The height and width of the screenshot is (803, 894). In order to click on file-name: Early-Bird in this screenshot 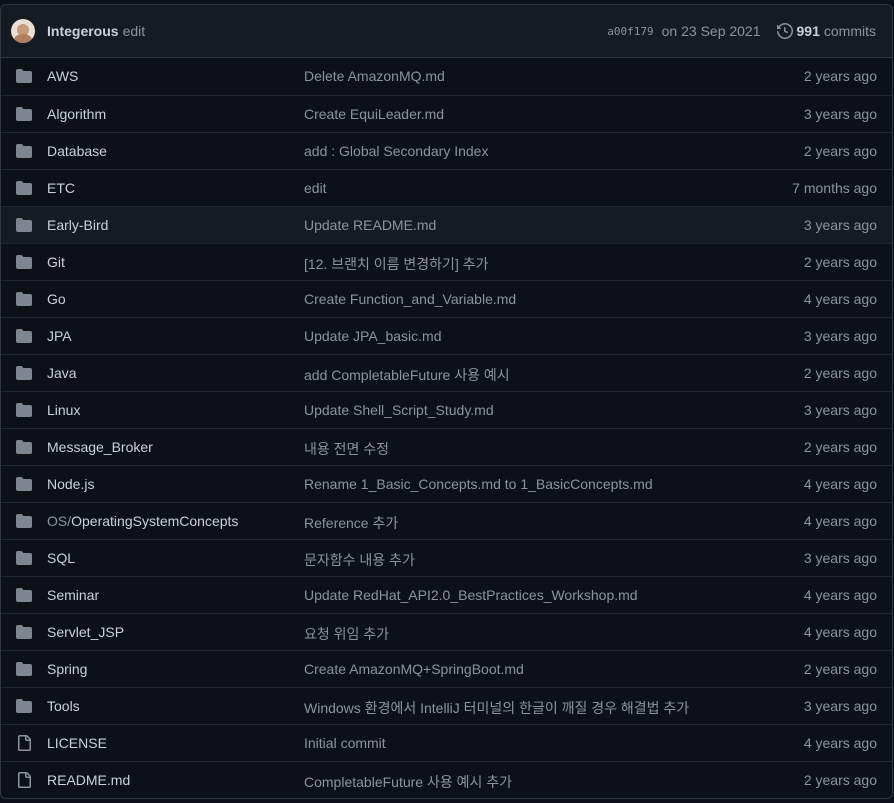, I will do `click(77, 225)`.